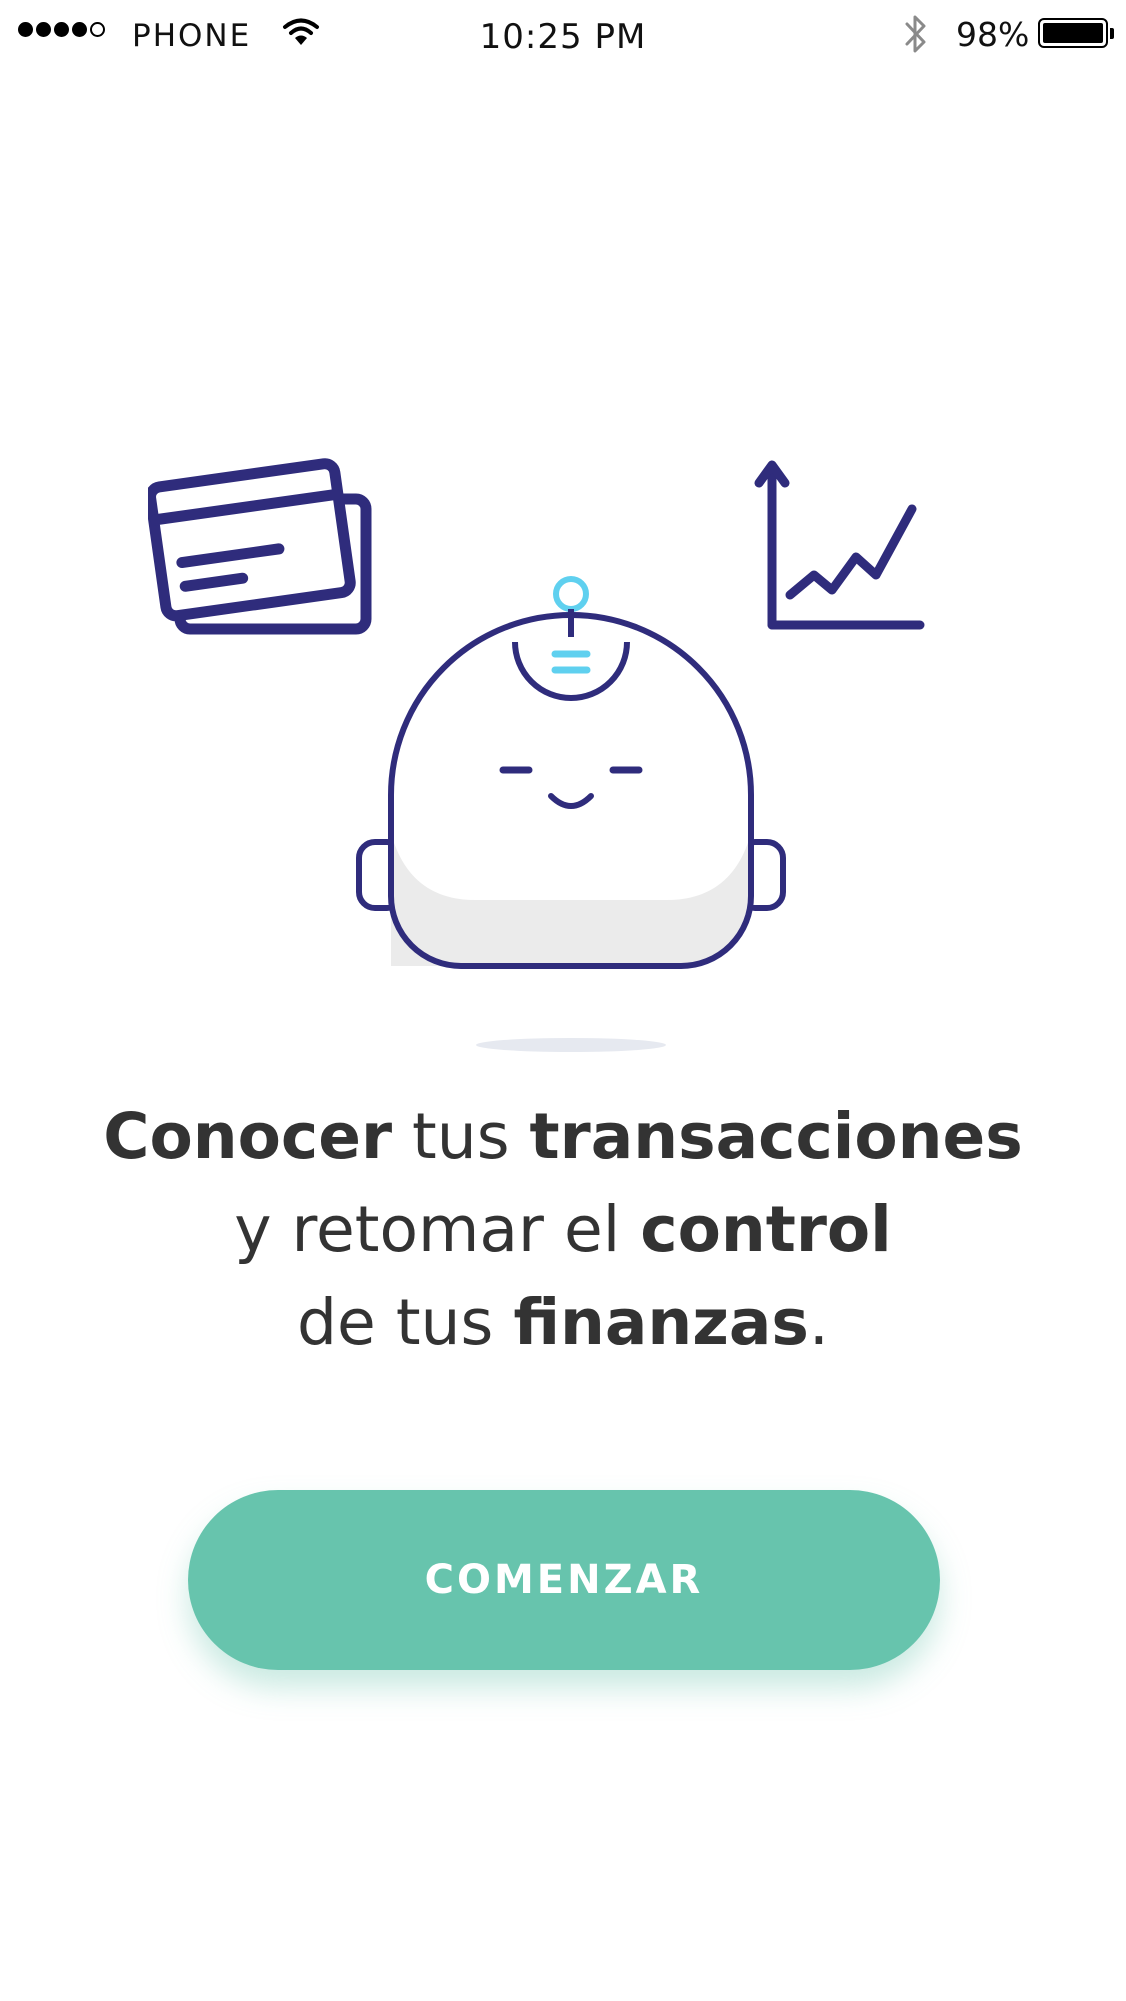  Describe the element at coordinates (571, 772) in the screenshot. I see `robot-mascot-icon` at that location.